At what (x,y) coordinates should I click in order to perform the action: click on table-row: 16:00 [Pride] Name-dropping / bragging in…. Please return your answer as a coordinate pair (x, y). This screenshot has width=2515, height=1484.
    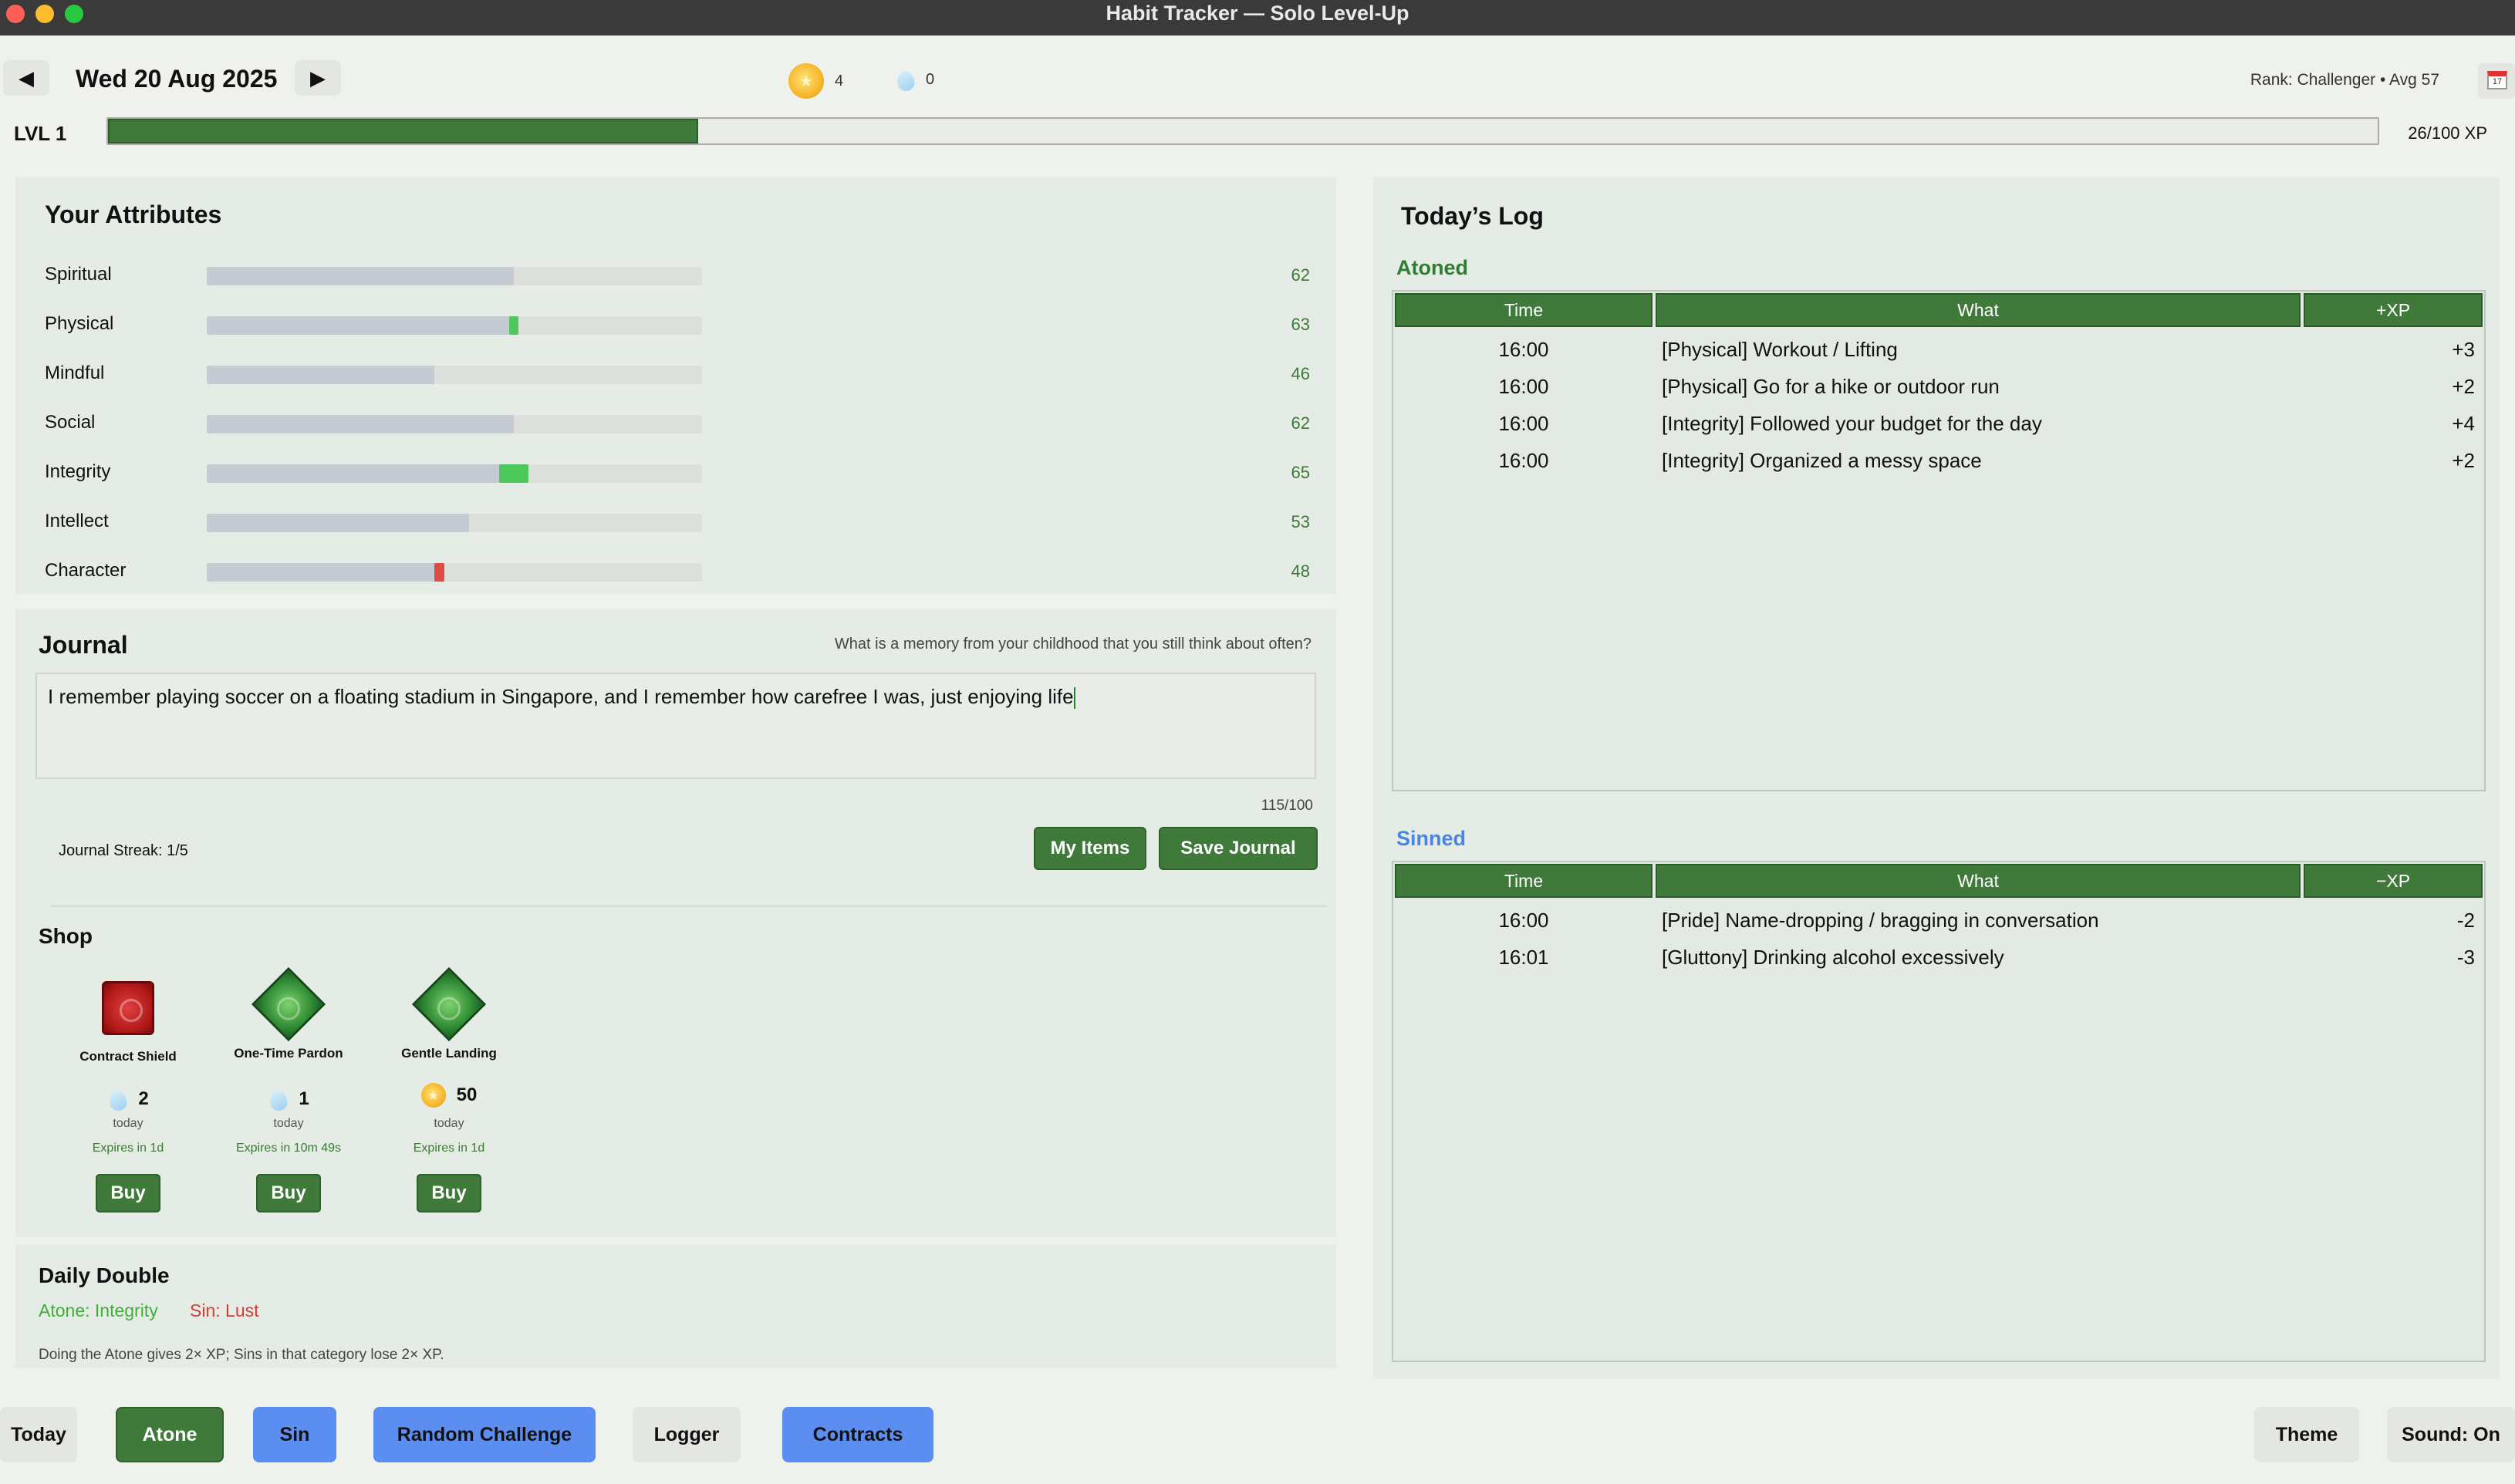
    Looking at the image, I should click on (1938, 920).